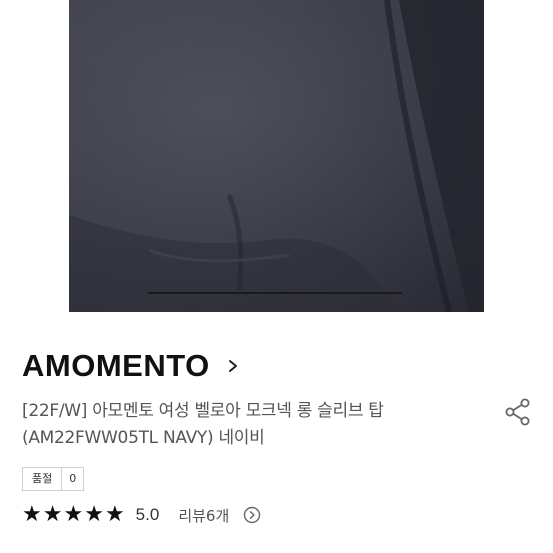 This screenshot has height=553, width=553. Describe the element at coordinates (518, 412) in the screenshot. I see `share-icon` at that location.